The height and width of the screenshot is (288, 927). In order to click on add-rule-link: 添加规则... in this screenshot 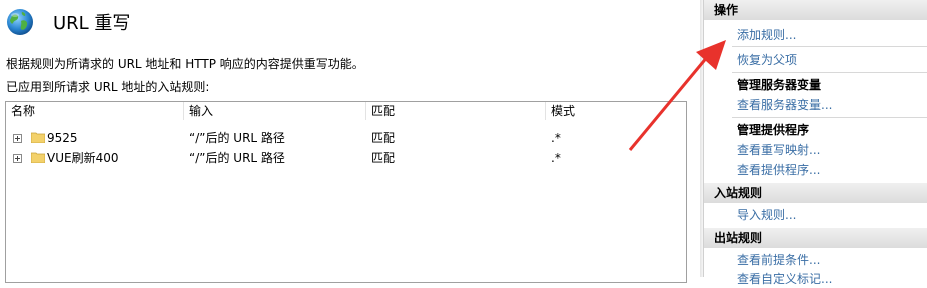, I will do `click(766, 35)`.